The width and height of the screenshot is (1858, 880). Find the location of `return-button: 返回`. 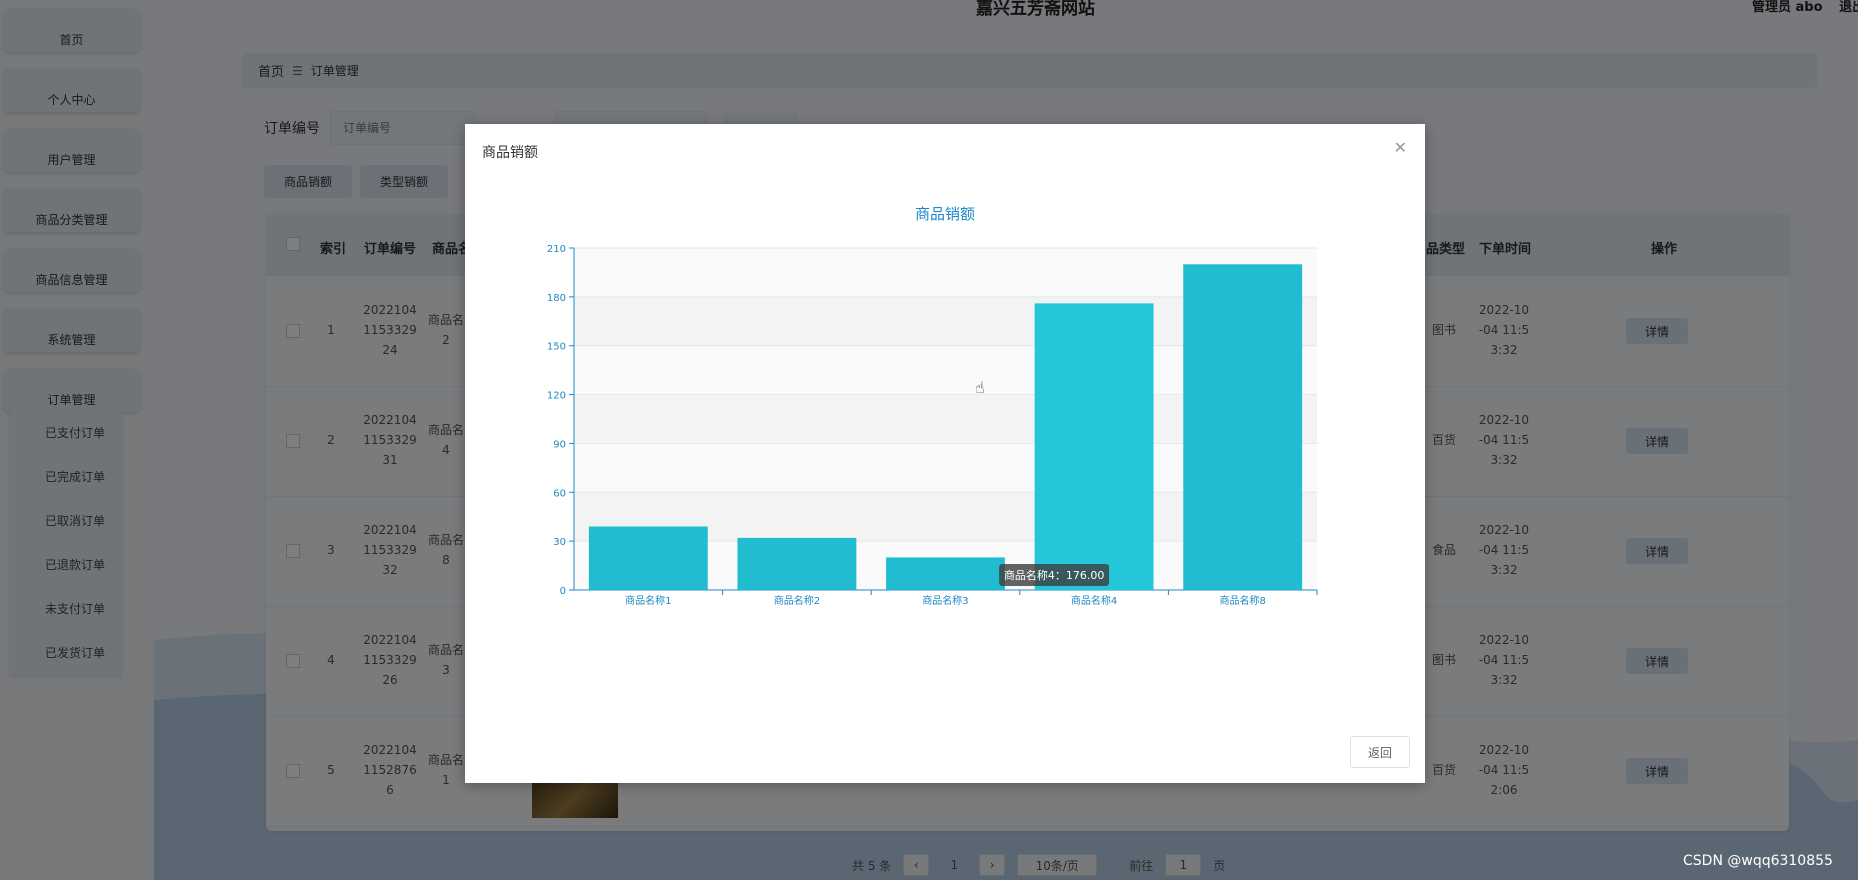

return-button: 返回 is located at coordinates (1380, 752).